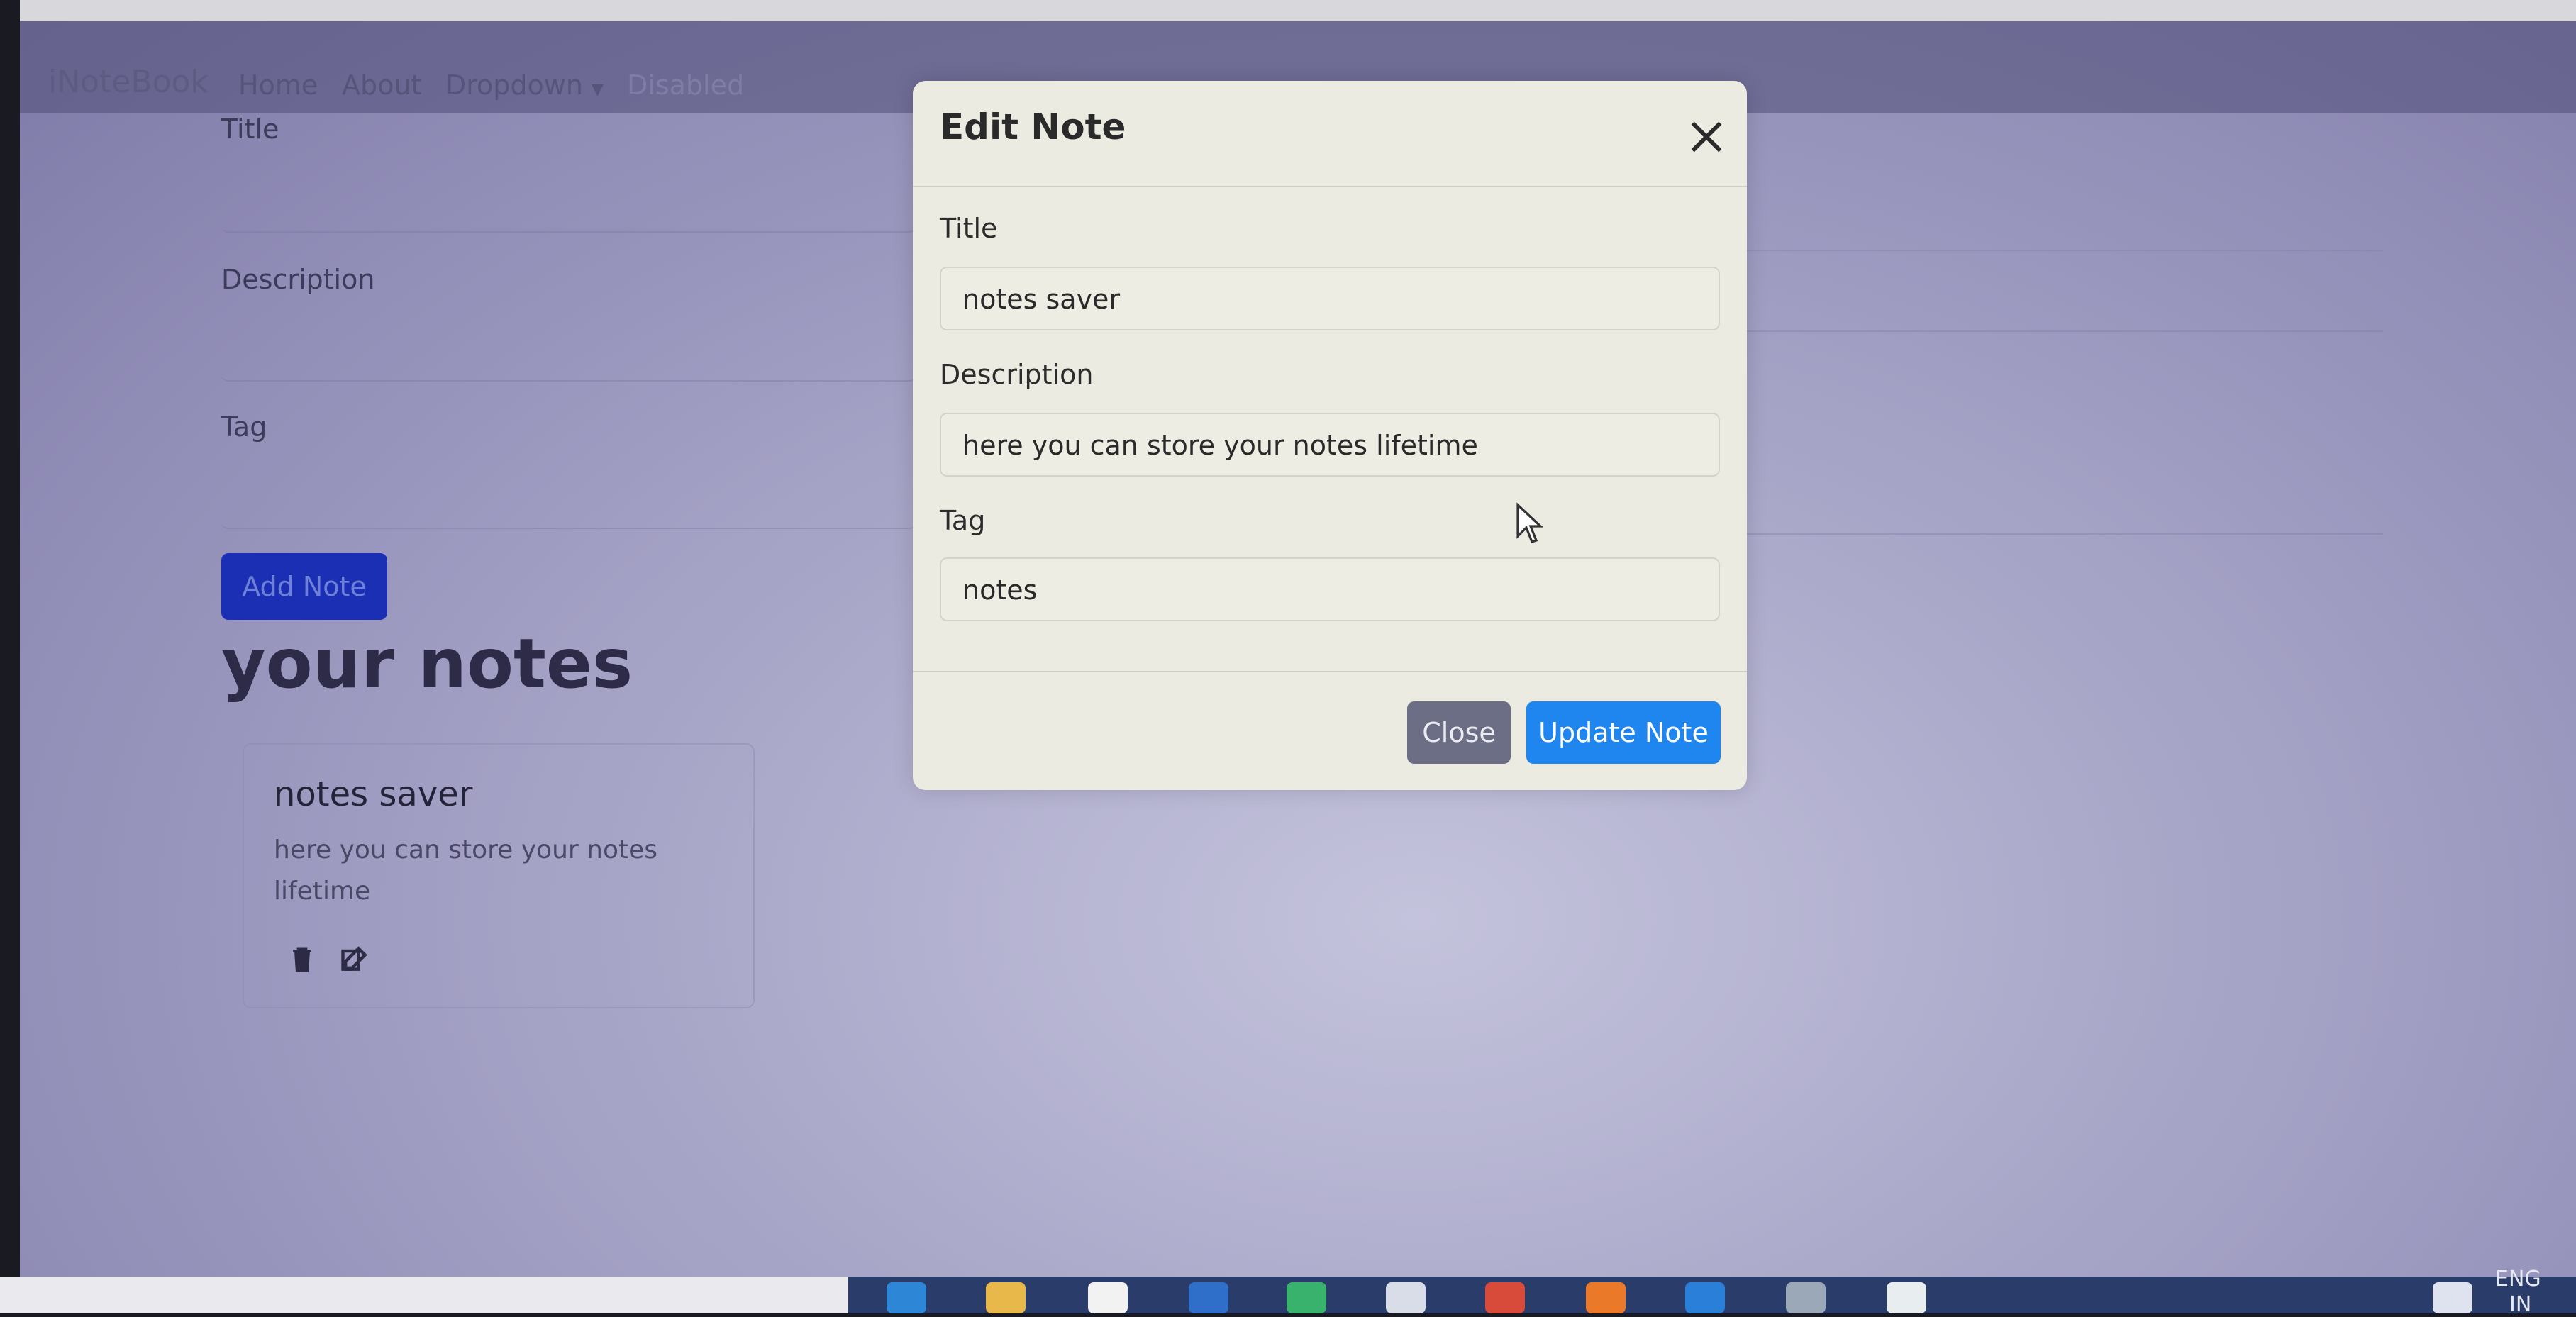 This screenshot has width=2576, height=1317. Describe the element at coordinates (1529, 523) in the screenshot. I see `mouse-cursor-icon` at that location.